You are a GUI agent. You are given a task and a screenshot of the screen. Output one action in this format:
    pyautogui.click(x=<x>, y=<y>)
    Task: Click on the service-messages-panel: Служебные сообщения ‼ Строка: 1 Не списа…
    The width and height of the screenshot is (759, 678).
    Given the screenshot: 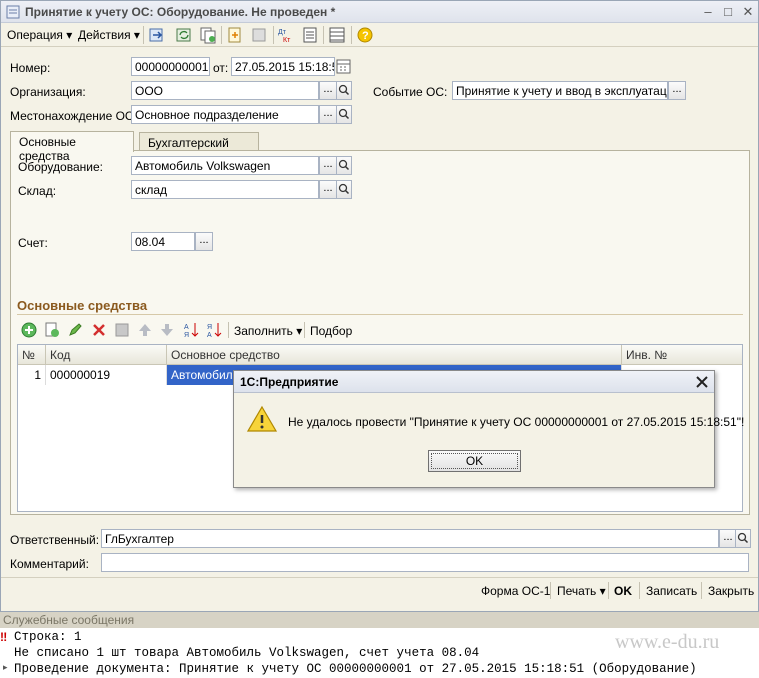 What is the action you would take?
    pyautogui.click(x=379, y=645)
    